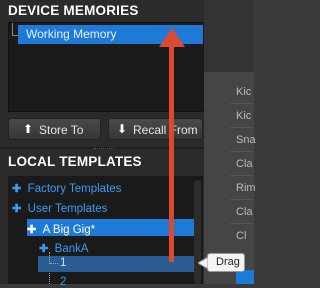  I want to click on drag-tooltip: Drag, so click(226, 262).